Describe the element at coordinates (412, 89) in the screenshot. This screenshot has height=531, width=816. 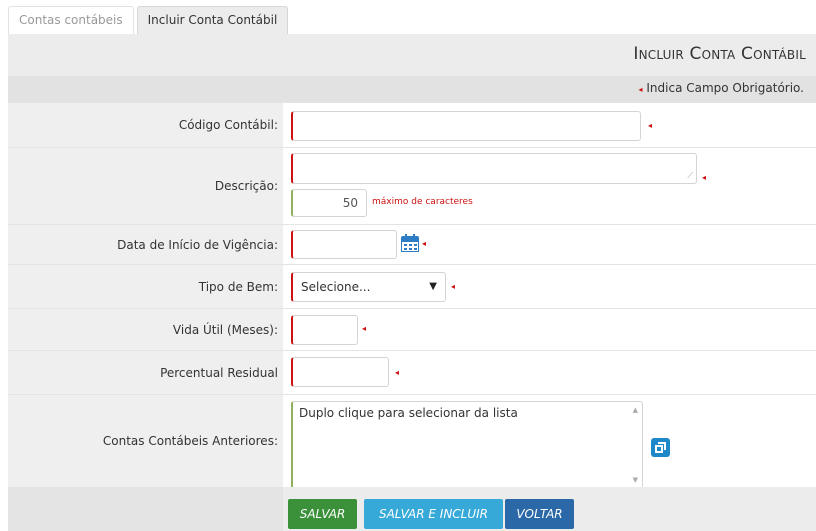
I see `required-legend: ◂ Indica Campo Obrigatório.` at that location.